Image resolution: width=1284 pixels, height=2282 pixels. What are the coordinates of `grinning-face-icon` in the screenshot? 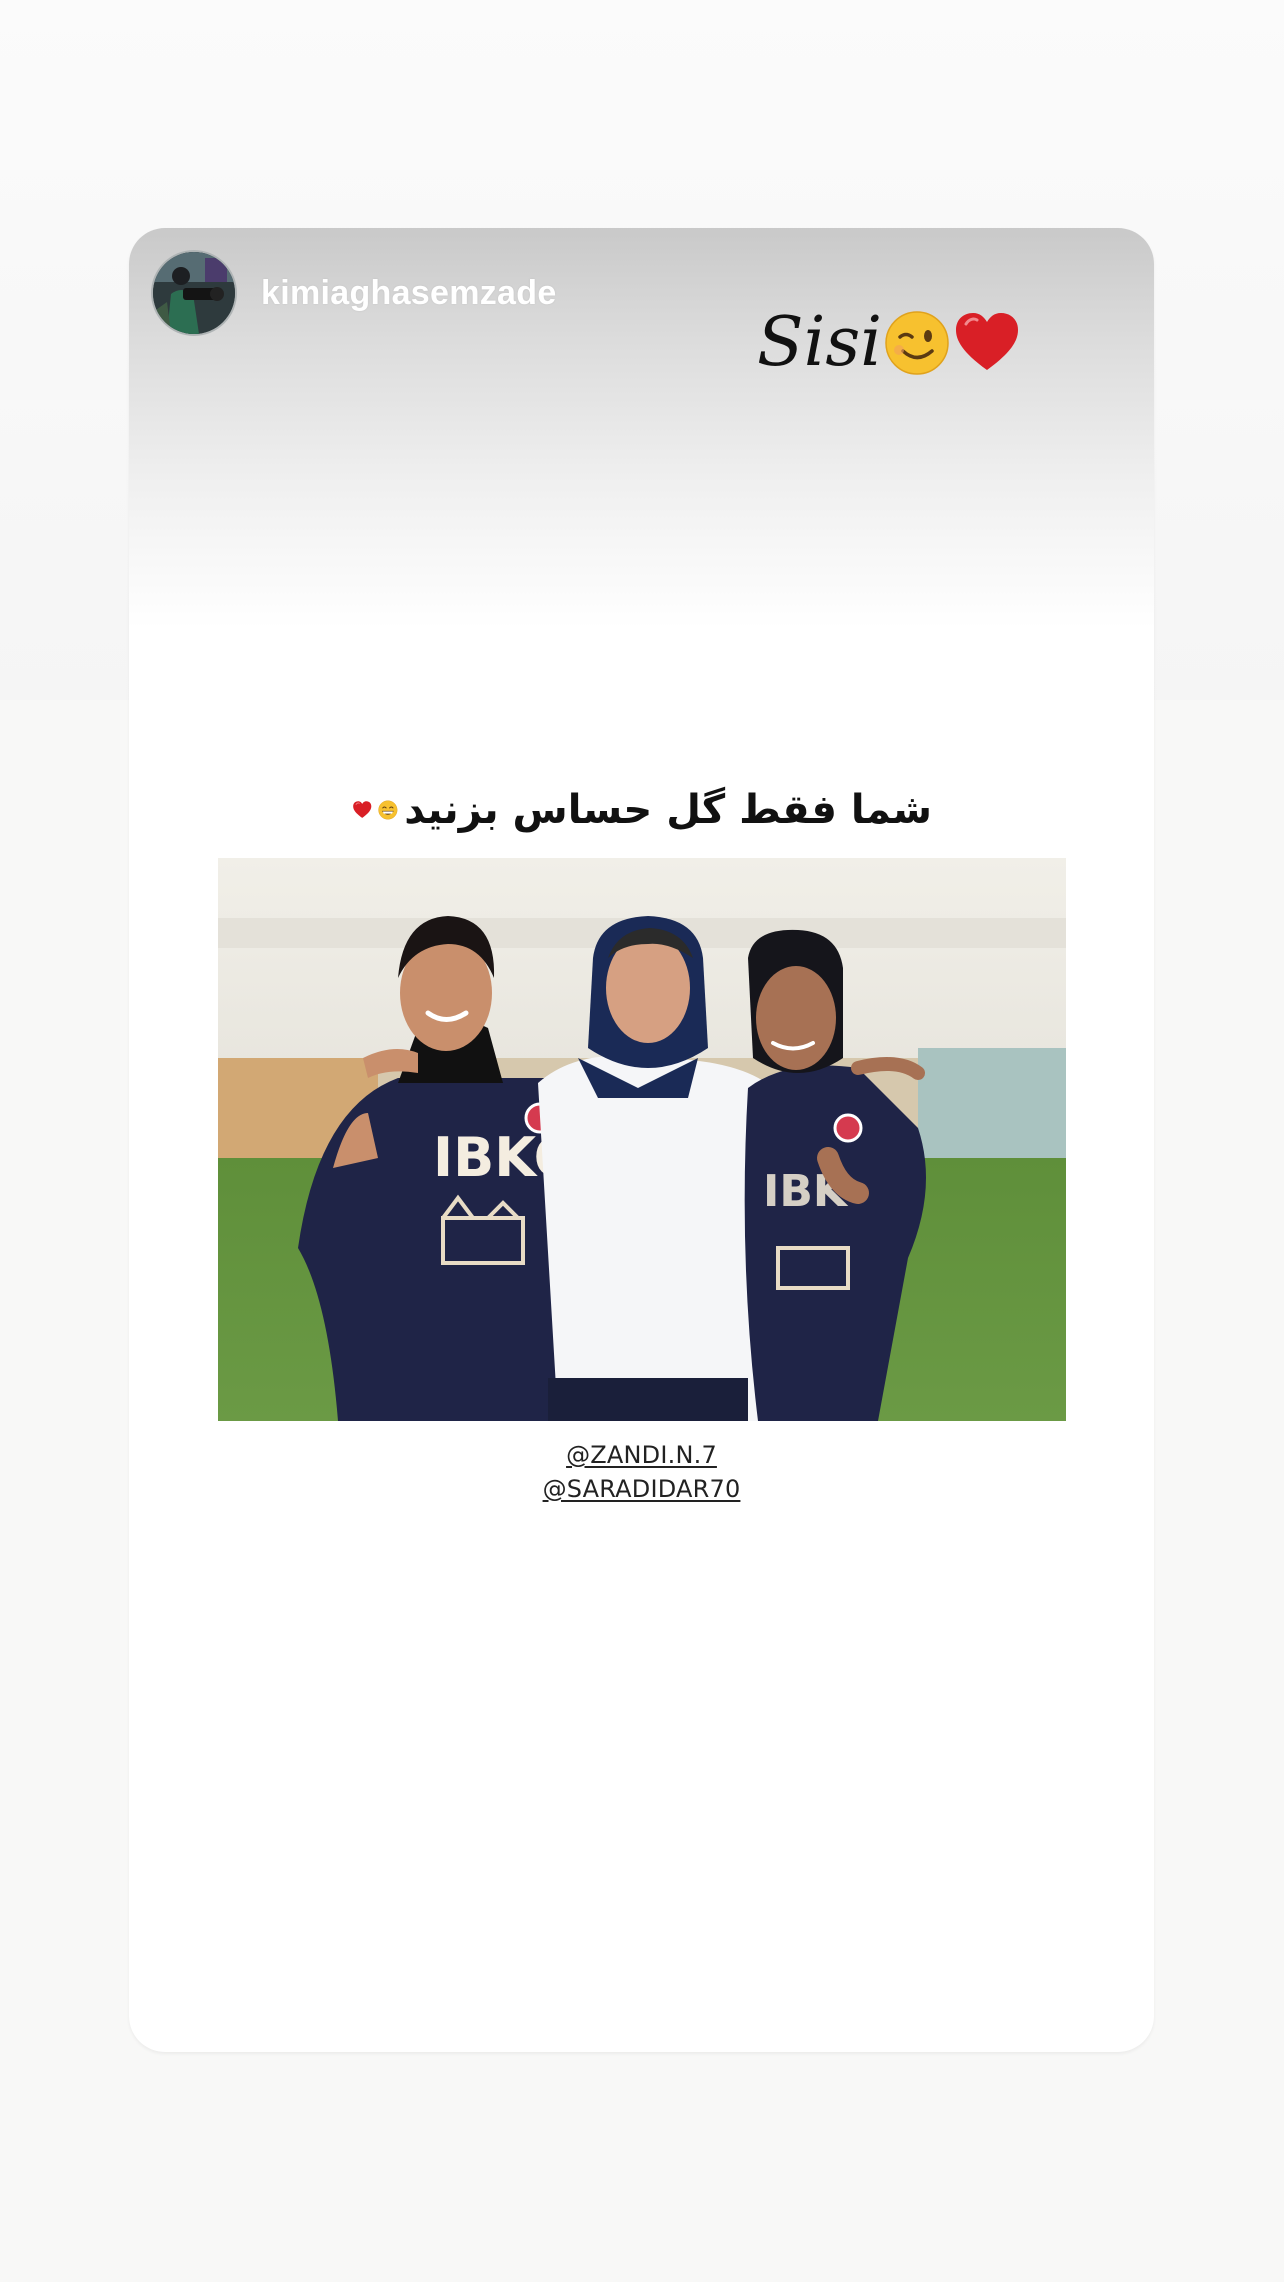 It's located at (388, 810).